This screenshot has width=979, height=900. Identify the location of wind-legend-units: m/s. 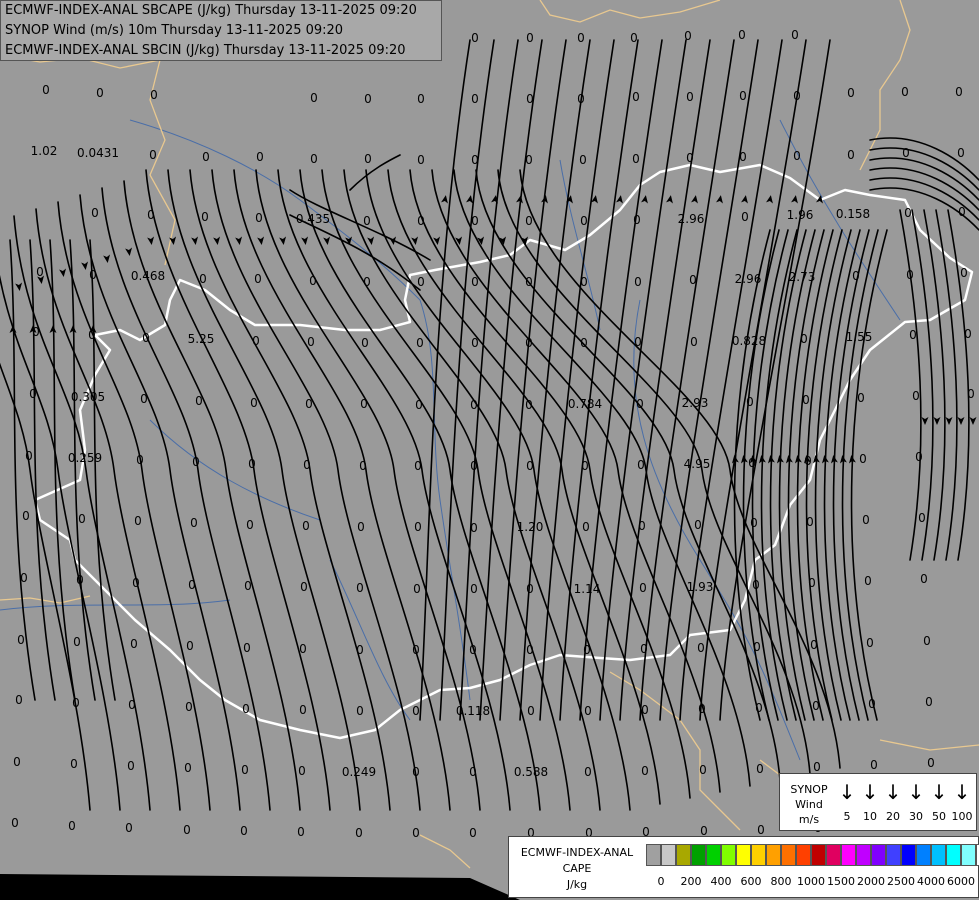
(809, 819).